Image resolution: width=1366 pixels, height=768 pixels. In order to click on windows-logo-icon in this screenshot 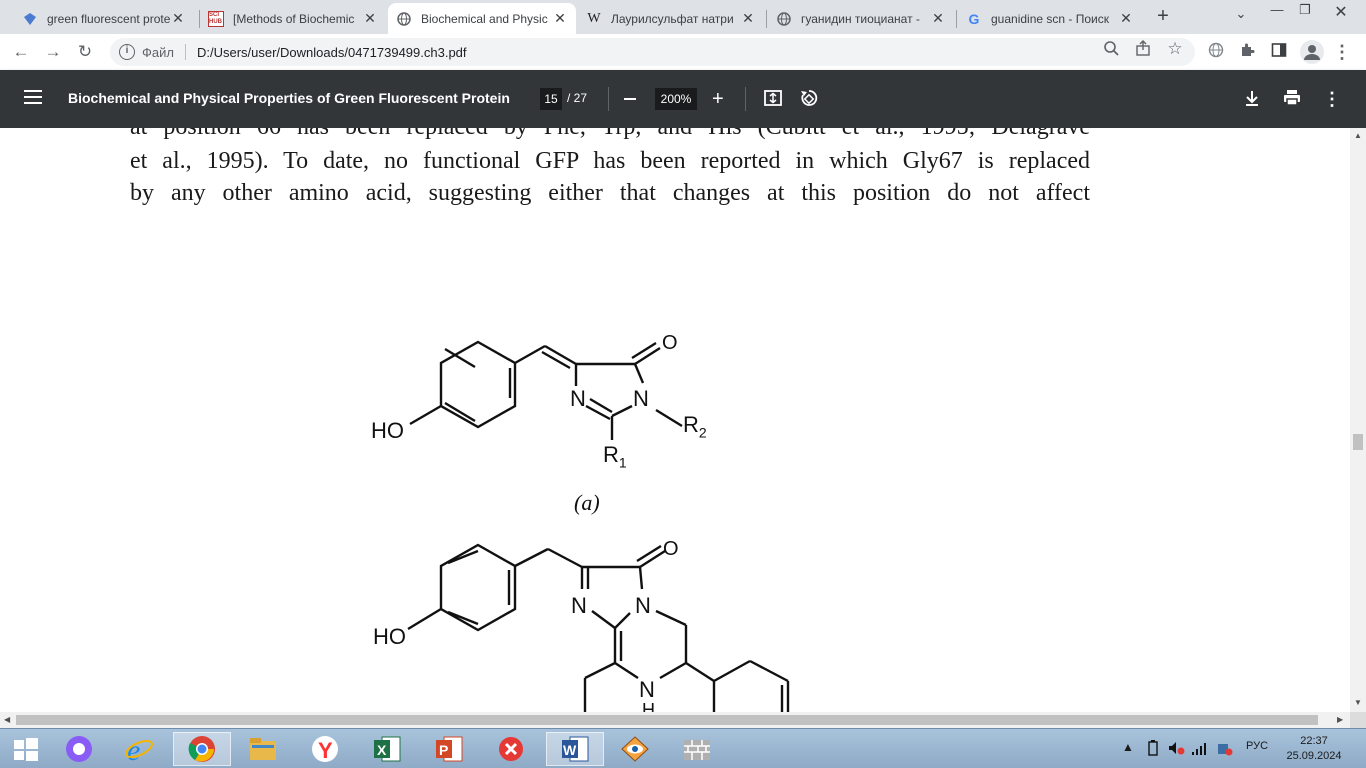, I will do `click(26, 749)`.